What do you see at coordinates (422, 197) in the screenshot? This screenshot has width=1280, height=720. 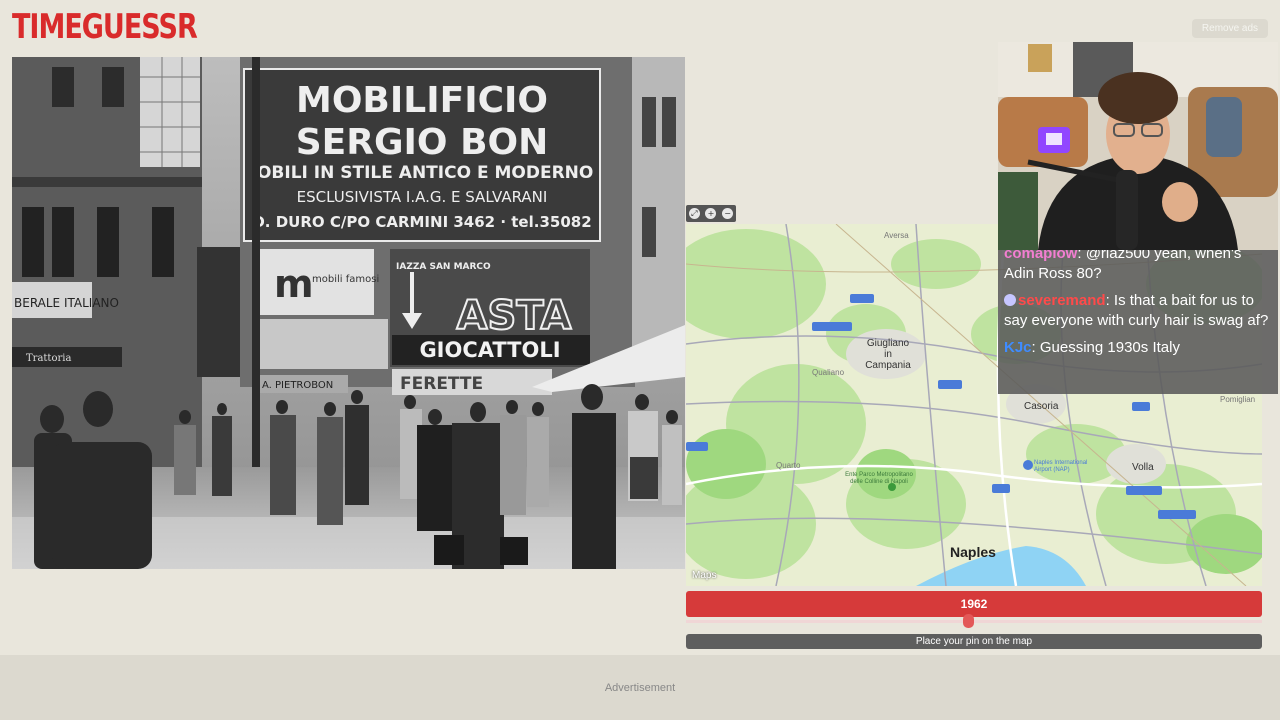 I see `mobilificio-exclusive: ESCLUSIVISTA I.A.G. E SALVARANI` at bounding box center [422, 197].